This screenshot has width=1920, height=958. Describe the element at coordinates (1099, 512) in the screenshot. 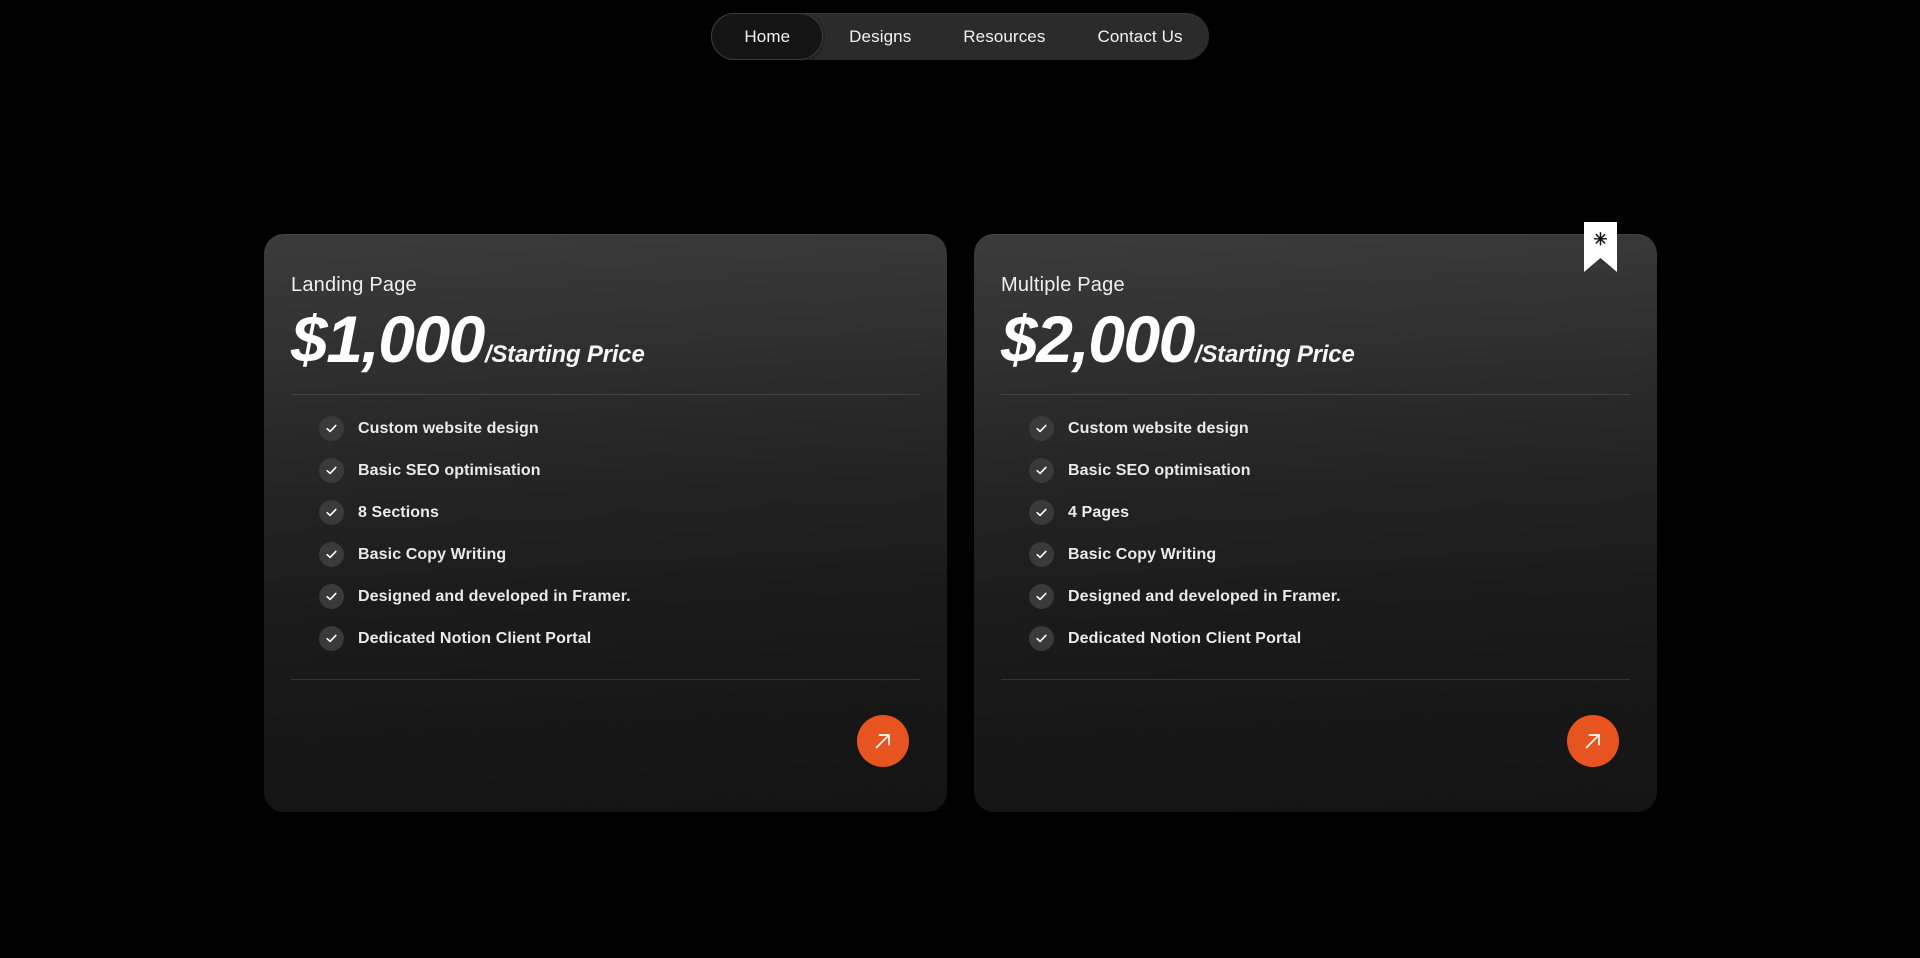

I see `feature-label: 4 Pages` at that location.